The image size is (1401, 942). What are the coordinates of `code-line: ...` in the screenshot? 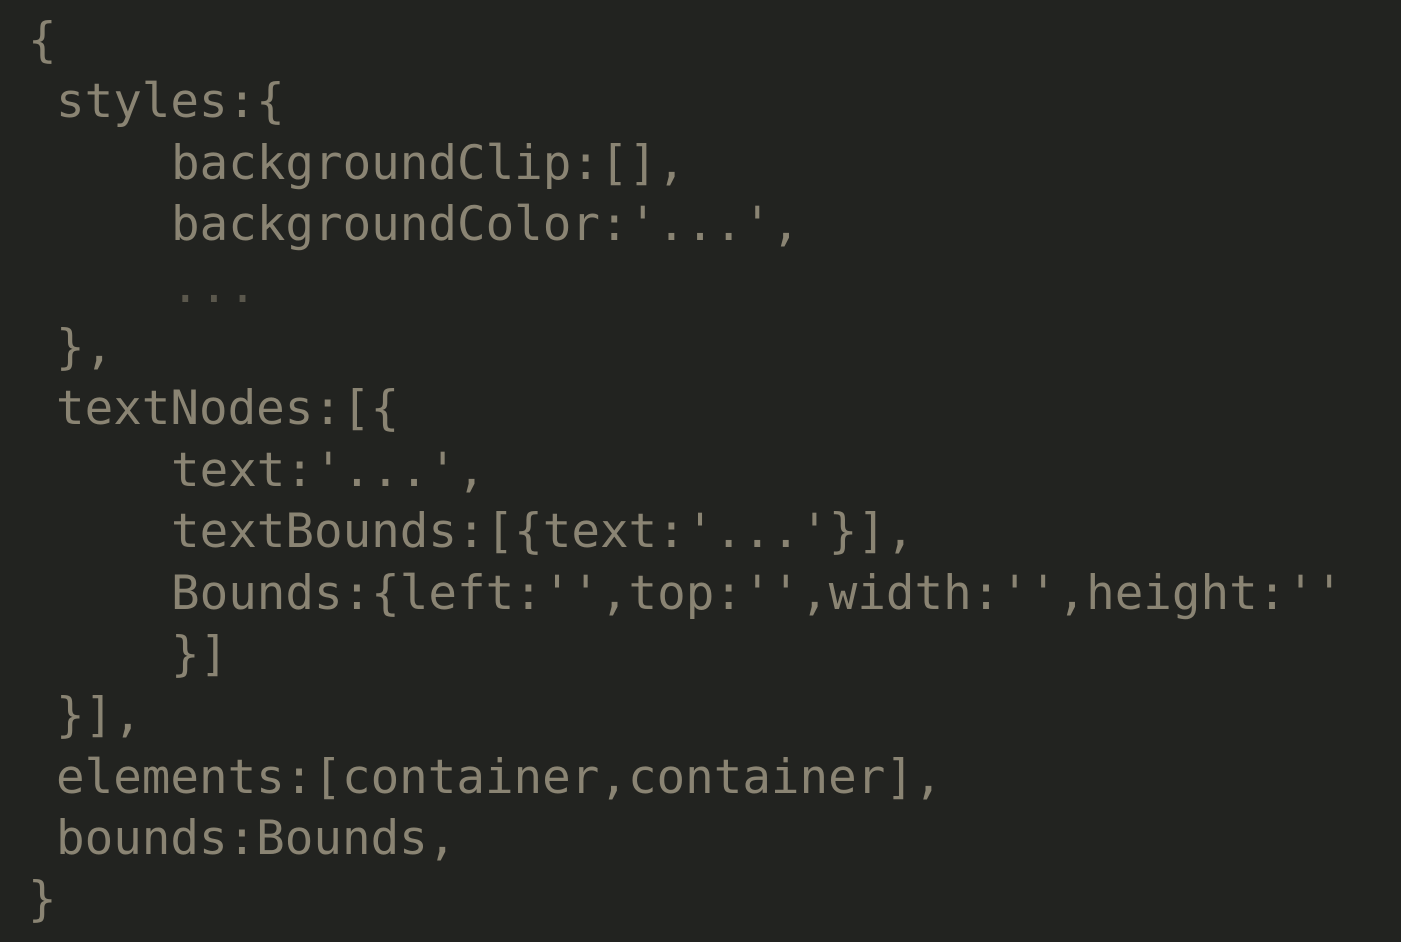 It's located at (214, 286).